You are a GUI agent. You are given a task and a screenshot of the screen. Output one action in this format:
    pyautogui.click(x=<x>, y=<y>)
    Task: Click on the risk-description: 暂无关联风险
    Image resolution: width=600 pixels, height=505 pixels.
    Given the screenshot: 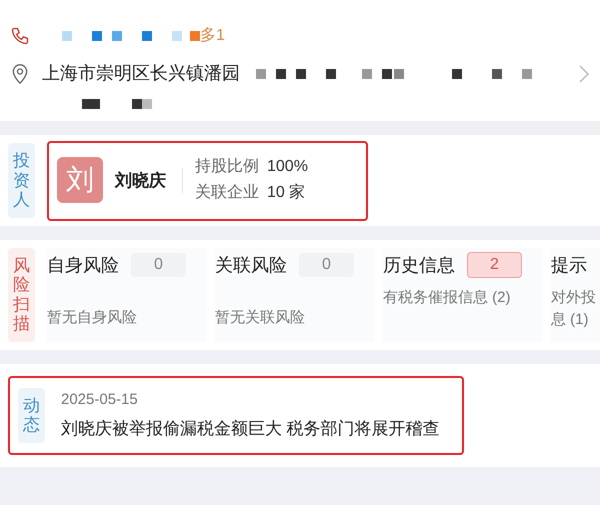 What is the action you would take?
    pyautogui.click(x=260, y=318)
    